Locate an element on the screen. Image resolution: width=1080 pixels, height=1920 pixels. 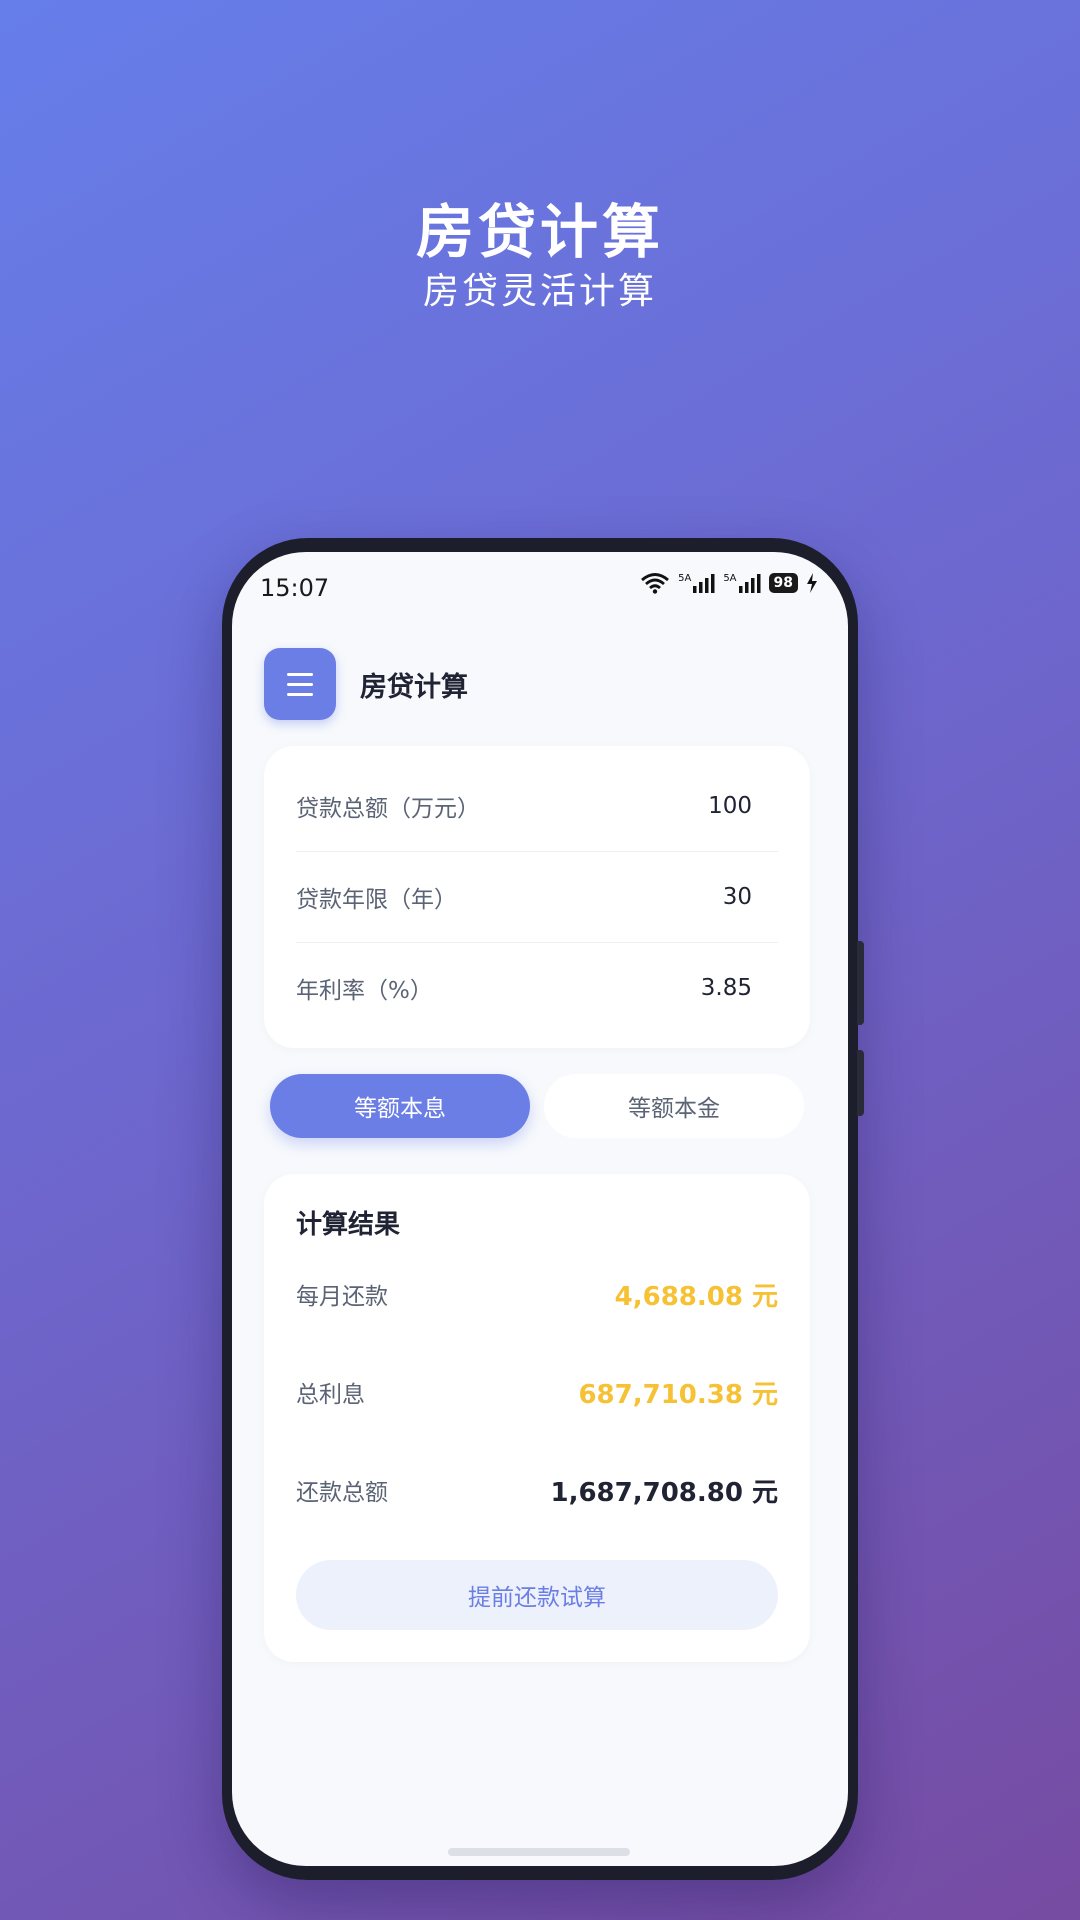
loan-amount-input: 100 is located at coordinates (730, 806).